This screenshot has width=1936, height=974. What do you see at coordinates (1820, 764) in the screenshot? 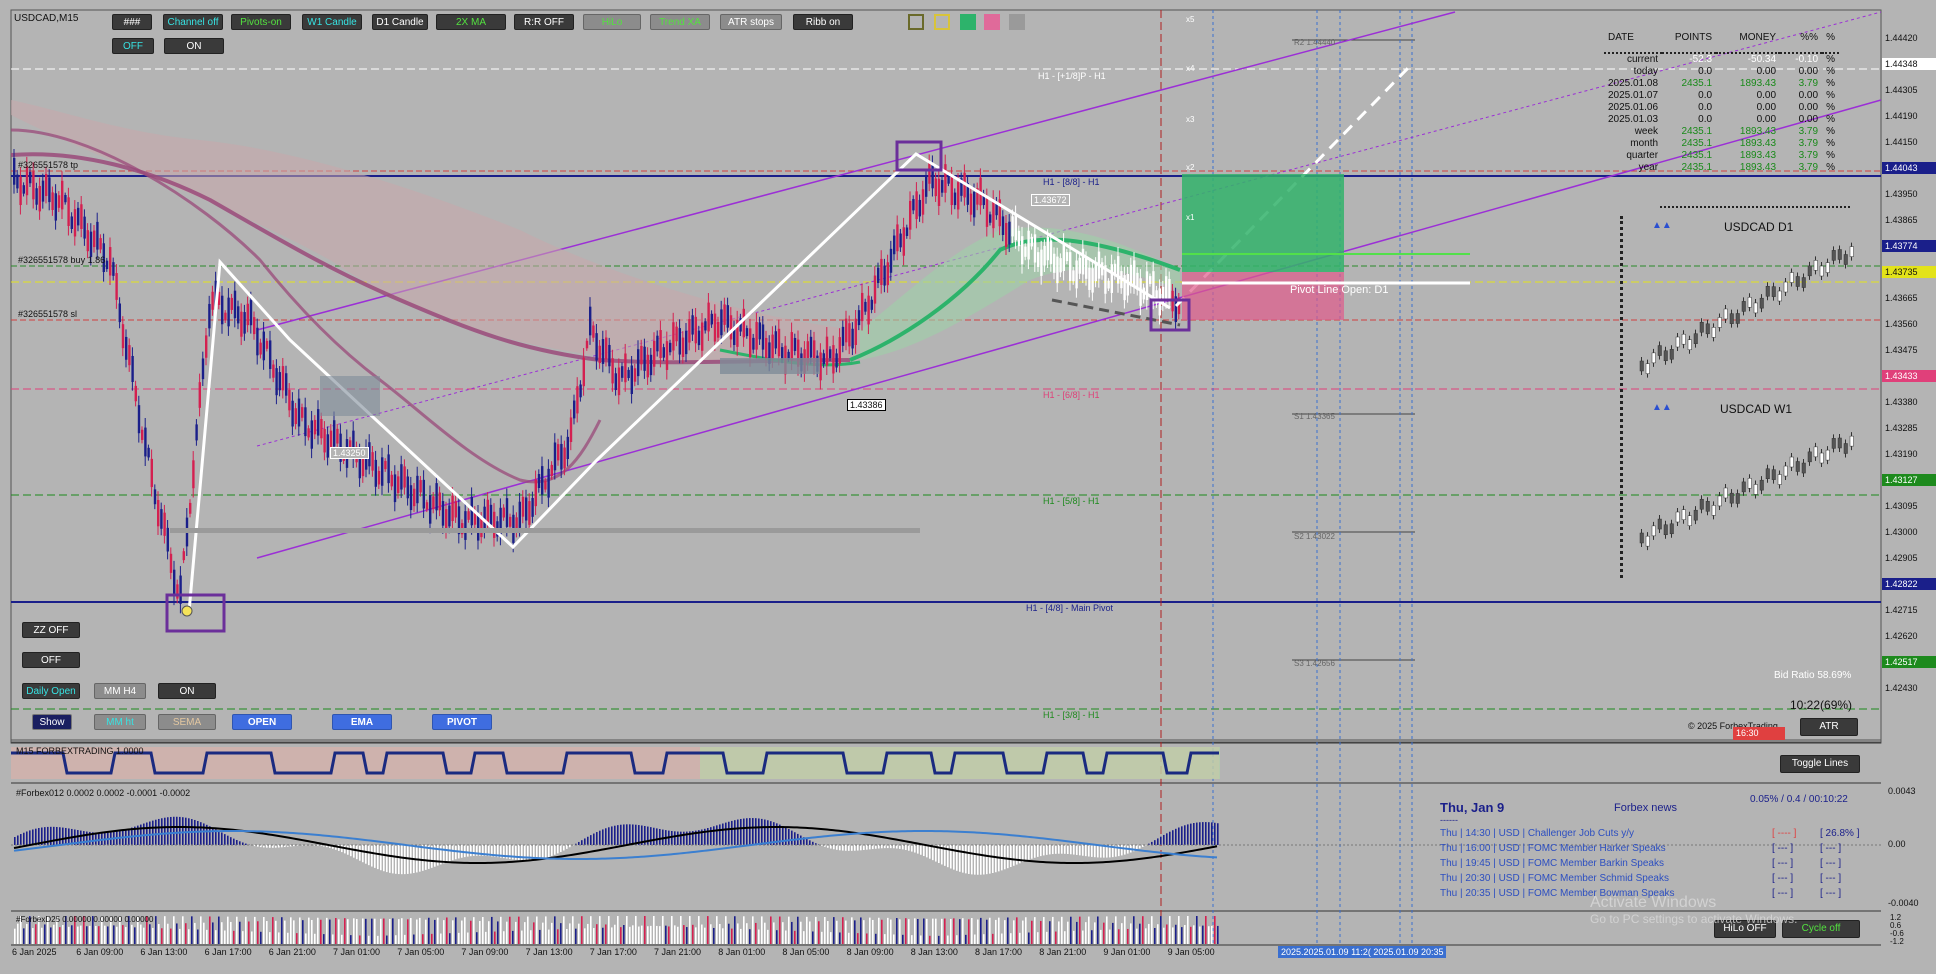
I see `toggle-lines-button: Toggle Lines` at bounding box center [1820, 764].